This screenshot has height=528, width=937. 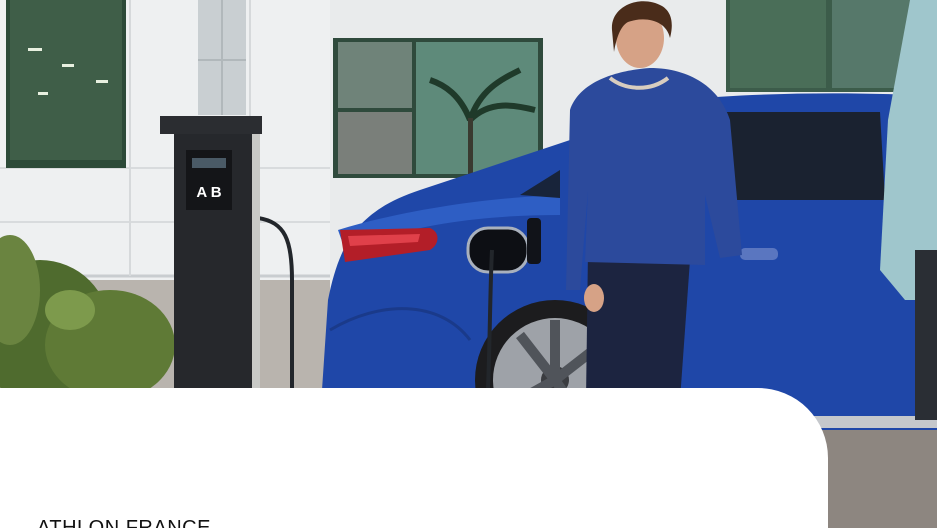 I want to click on building-window-center, so click(x=438, y=108).